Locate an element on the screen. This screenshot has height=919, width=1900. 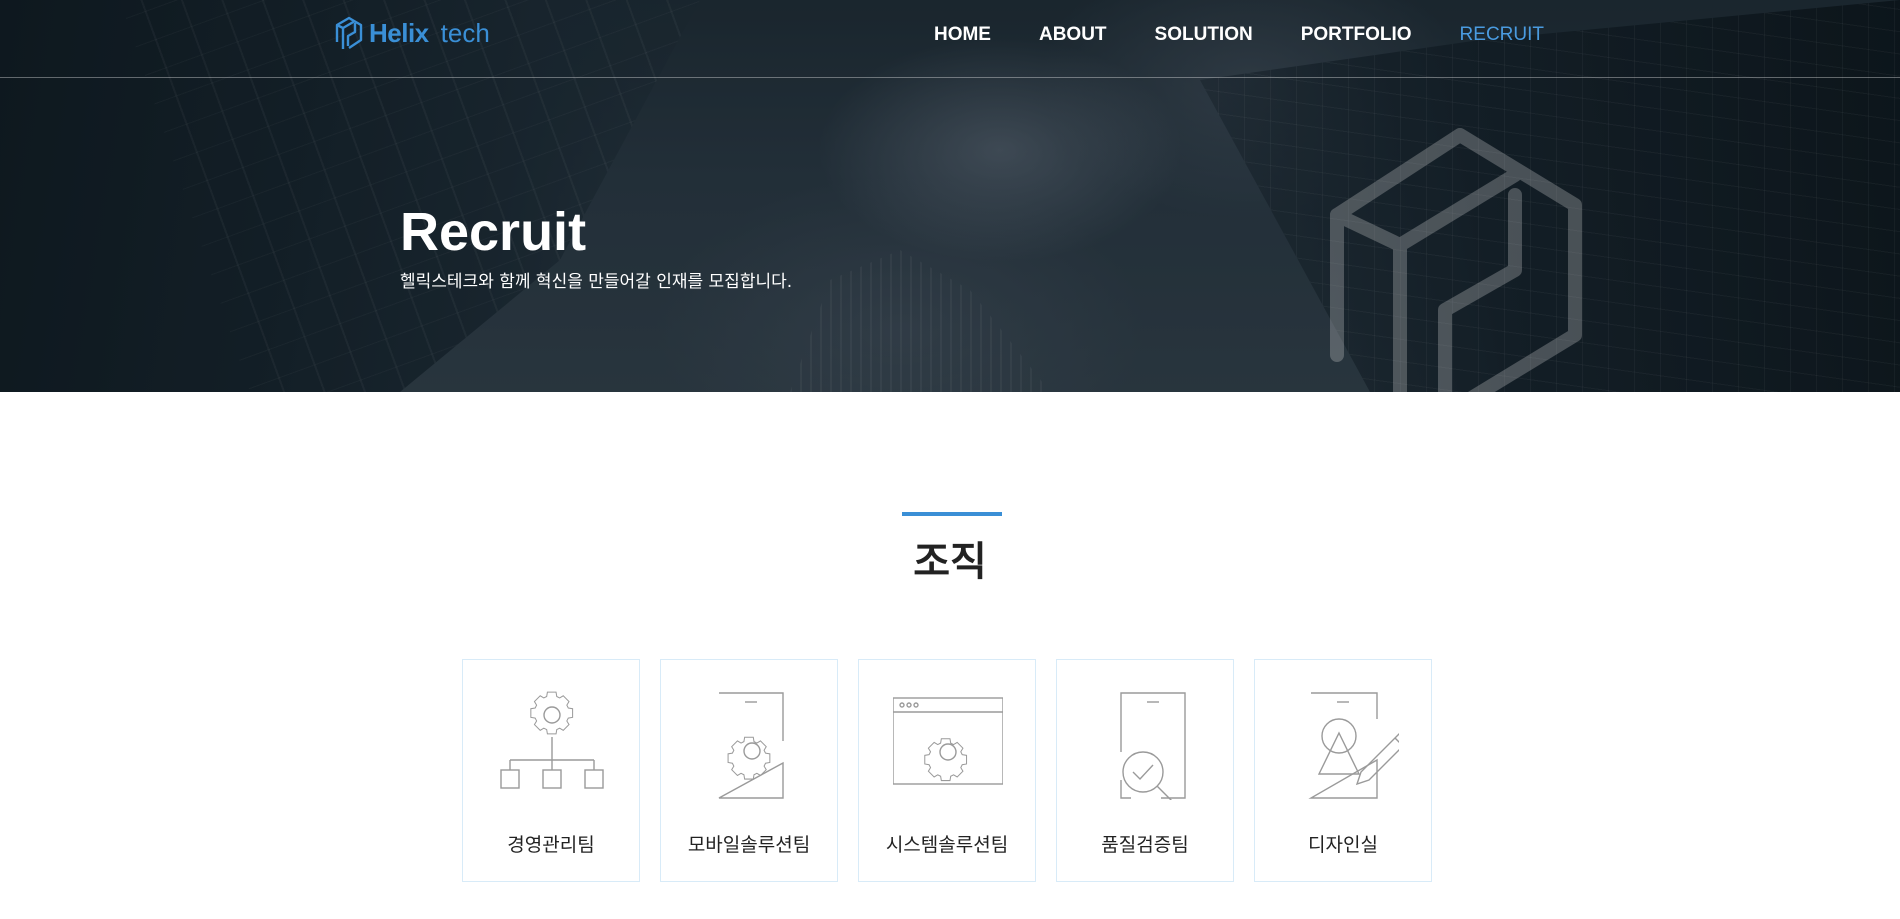
org-chart-gear-icon is located at coordinates (552, 740).